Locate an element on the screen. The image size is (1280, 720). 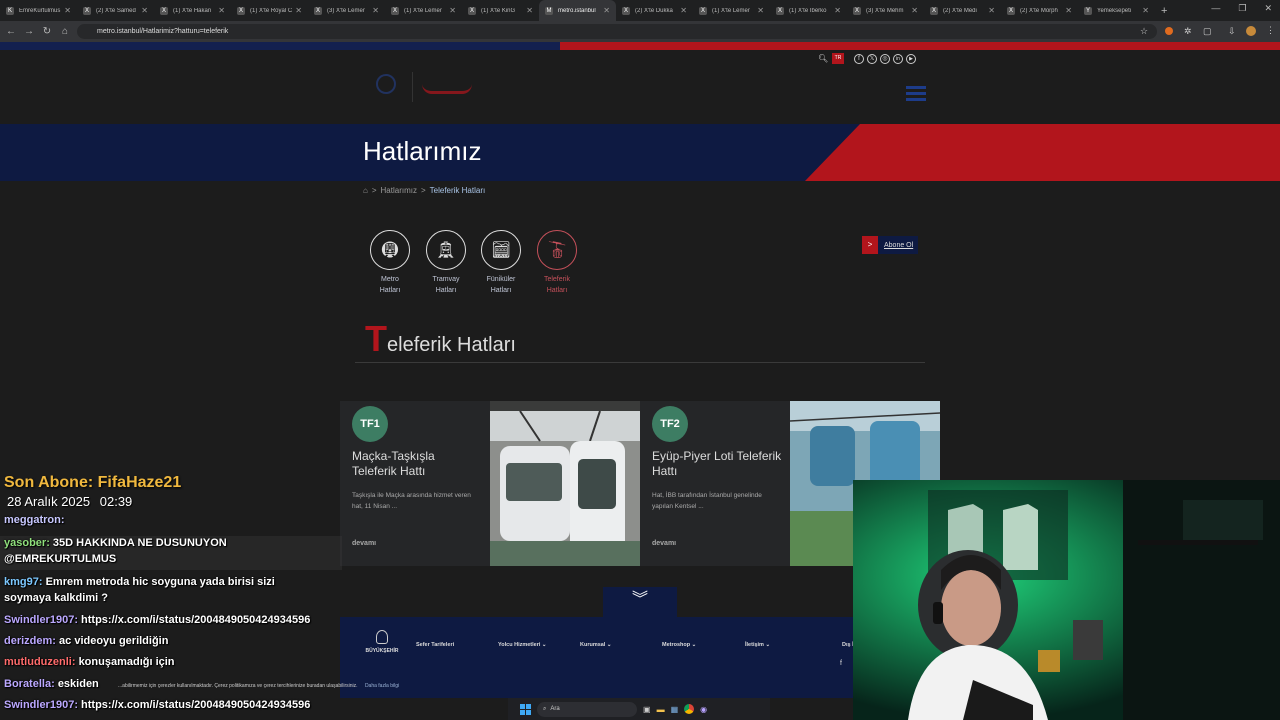
browser-tab: Y Yemeksepeti ✕ is located at coordinates (1116, 10).